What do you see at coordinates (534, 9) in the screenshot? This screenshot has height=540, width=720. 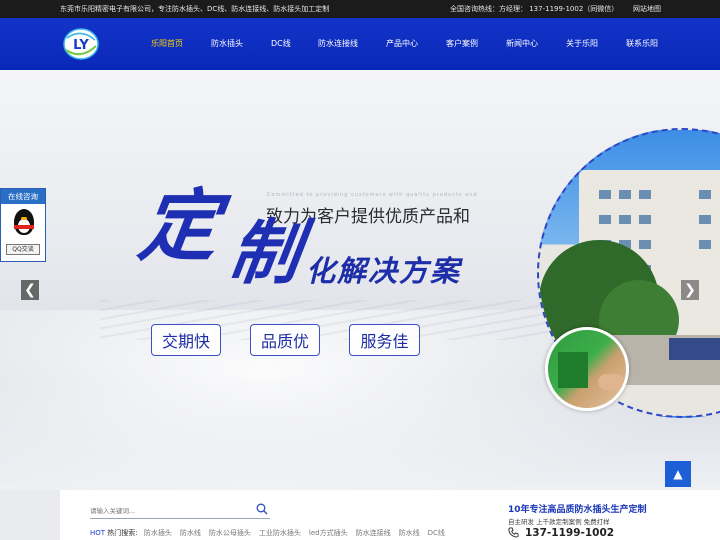 I see `hotline-text: 全国咨询热线：方经理： 137-1199-1002（同微信）` at bounding box center [534, 9].